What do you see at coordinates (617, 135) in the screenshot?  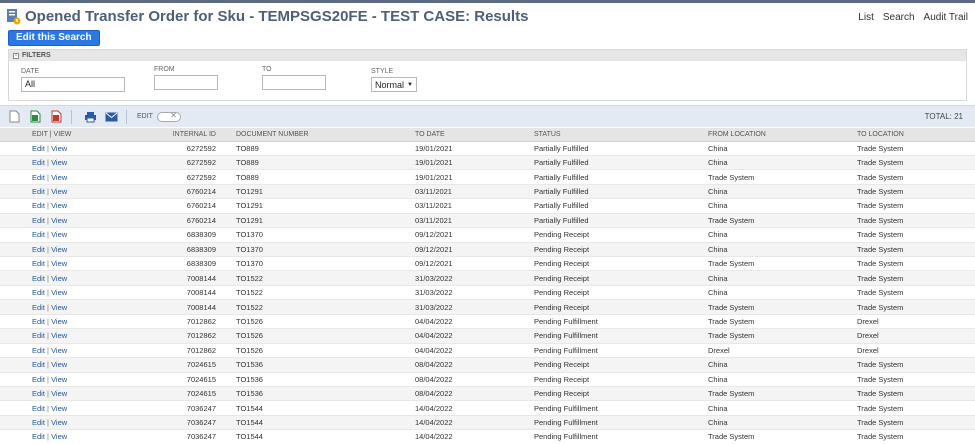 I see `column-header-status: STATUS` at bounding box center [617, 135].